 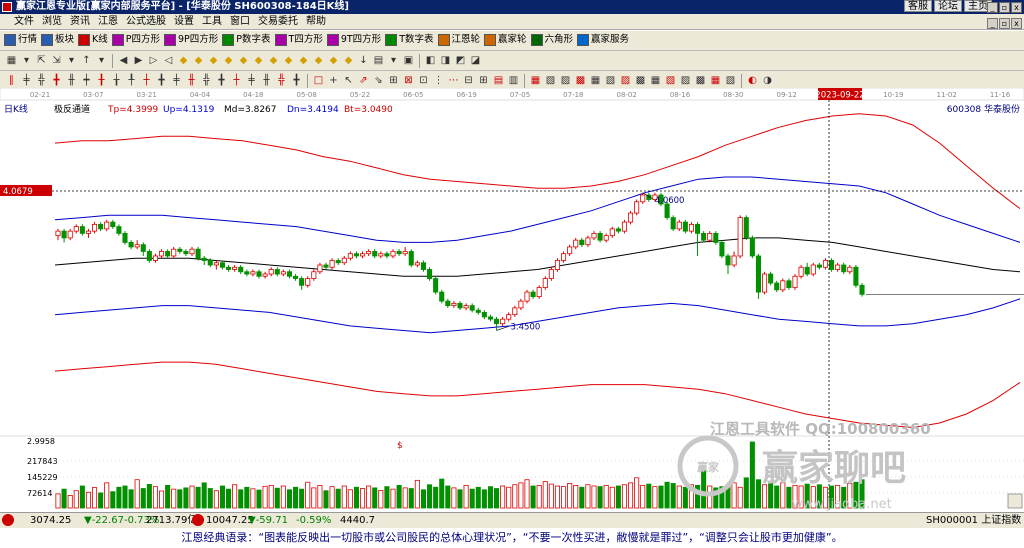 I want to click on analysis-tool-icon: +, so click(x=333, y=81).